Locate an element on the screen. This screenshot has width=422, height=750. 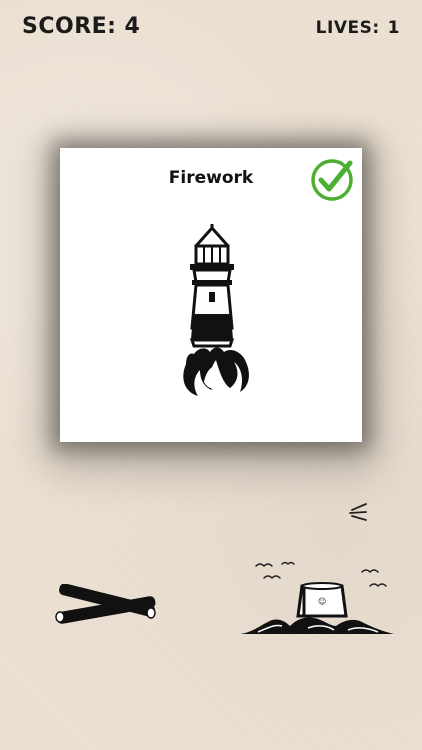
bucket-in-waves-with-birds-icon: ☺ is located at coordinates (317, 597).